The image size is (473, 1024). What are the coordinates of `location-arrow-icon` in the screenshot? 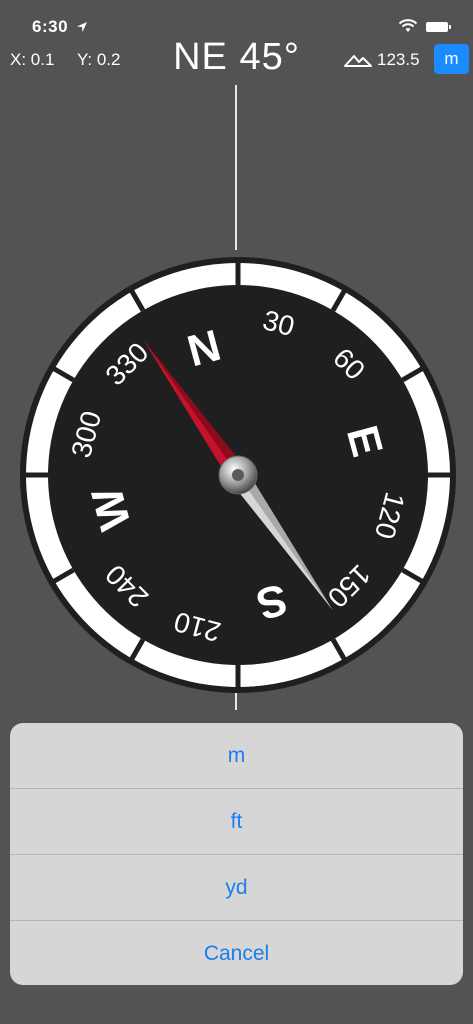 It's located at (82, 27).